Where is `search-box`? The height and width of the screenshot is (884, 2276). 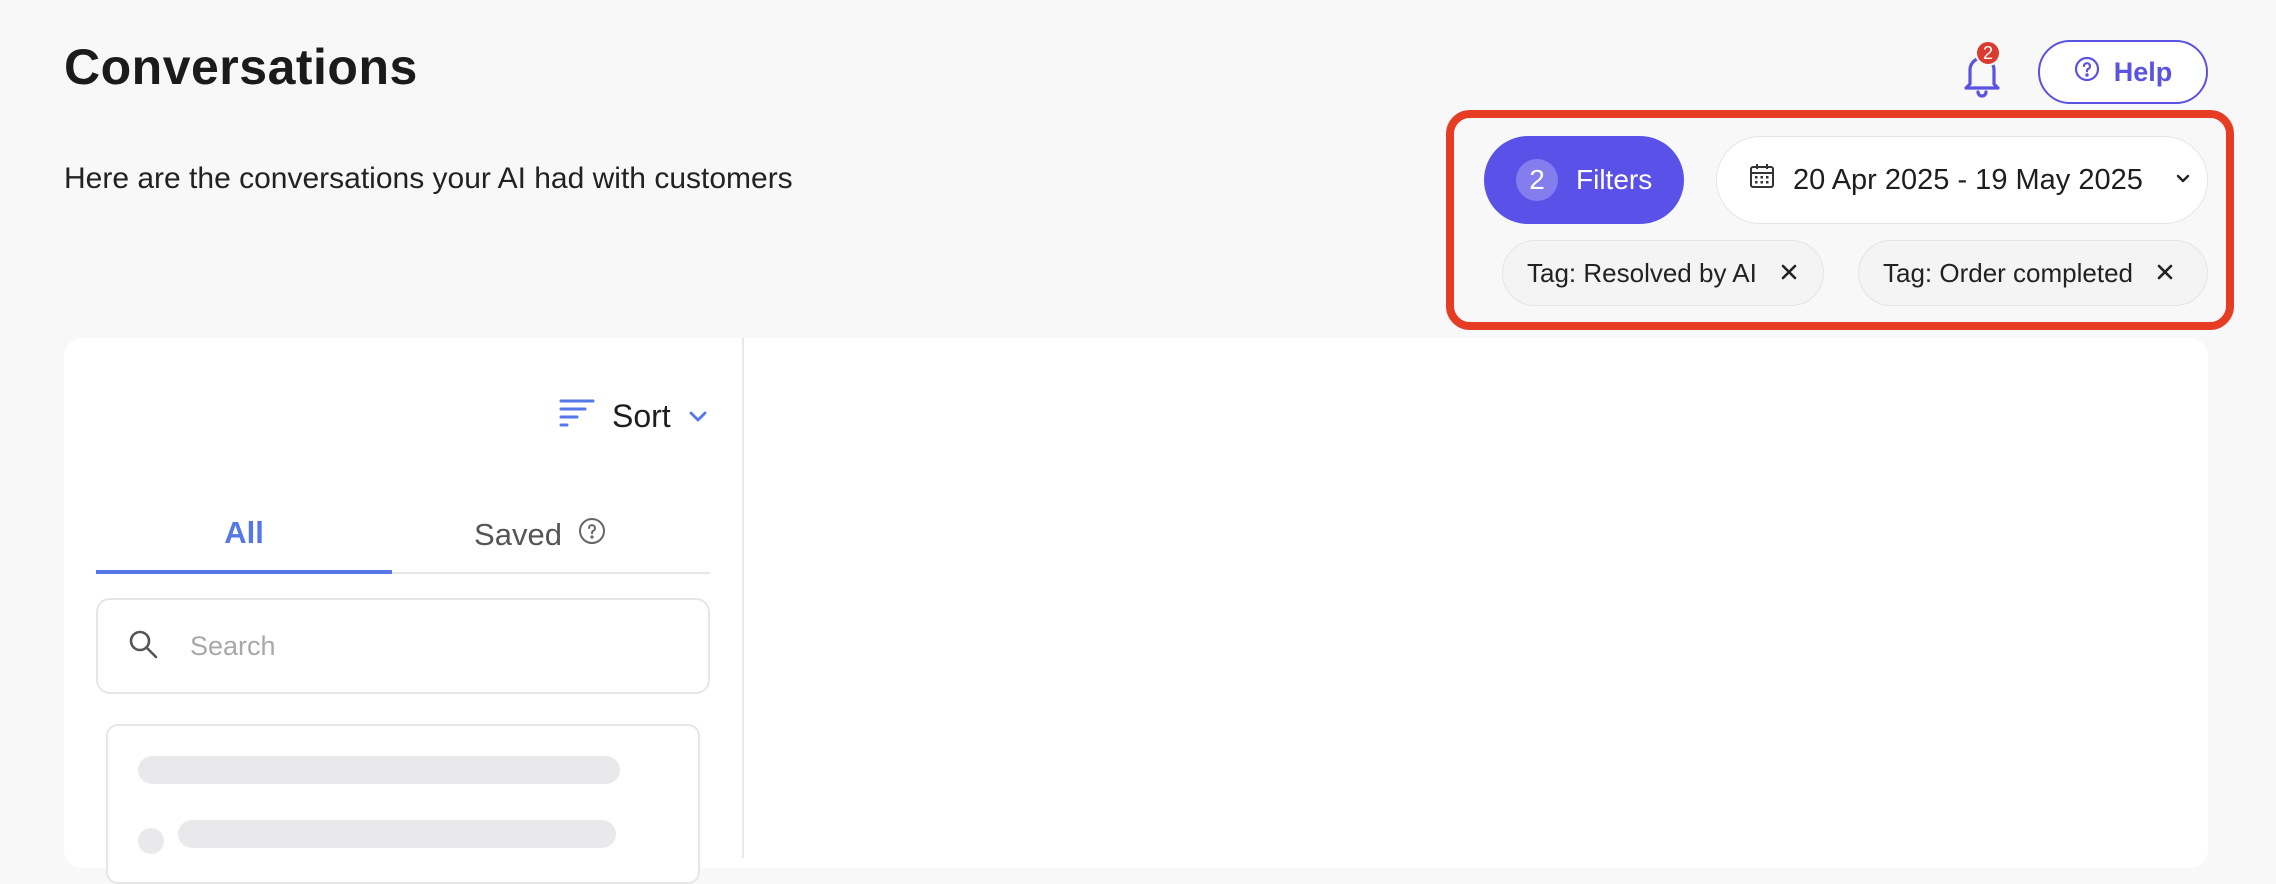
search-box is located at coordinates (403, 646).